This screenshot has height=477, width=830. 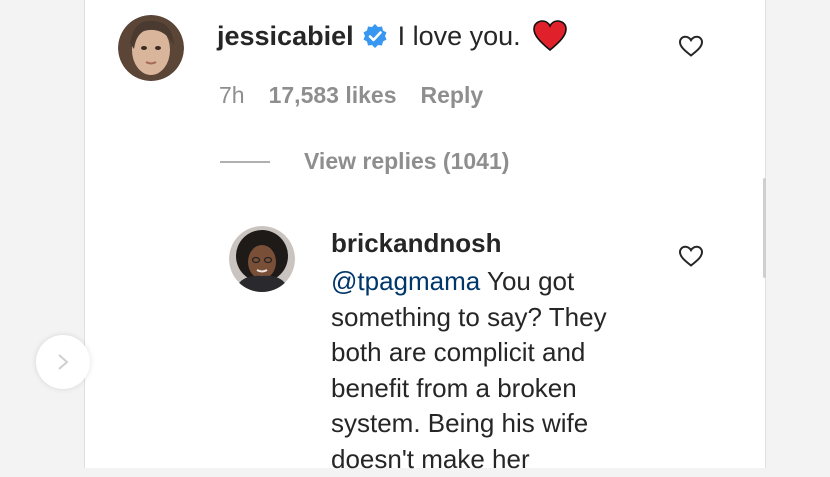 What do you see at coordinates (333, 95) in the screenshot?
I see `comment-likes: 17,583 likes` at bounding box center [333, 95].